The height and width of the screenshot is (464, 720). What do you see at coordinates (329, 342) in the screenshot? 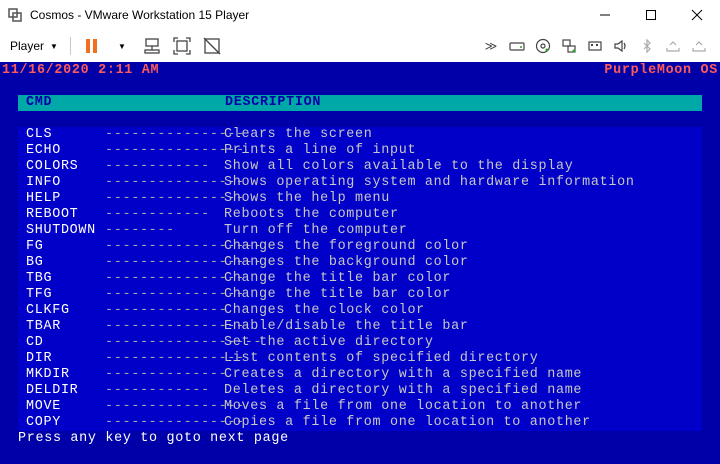
I see `command-description: Set the active directory` at bounding box center [329, 342].